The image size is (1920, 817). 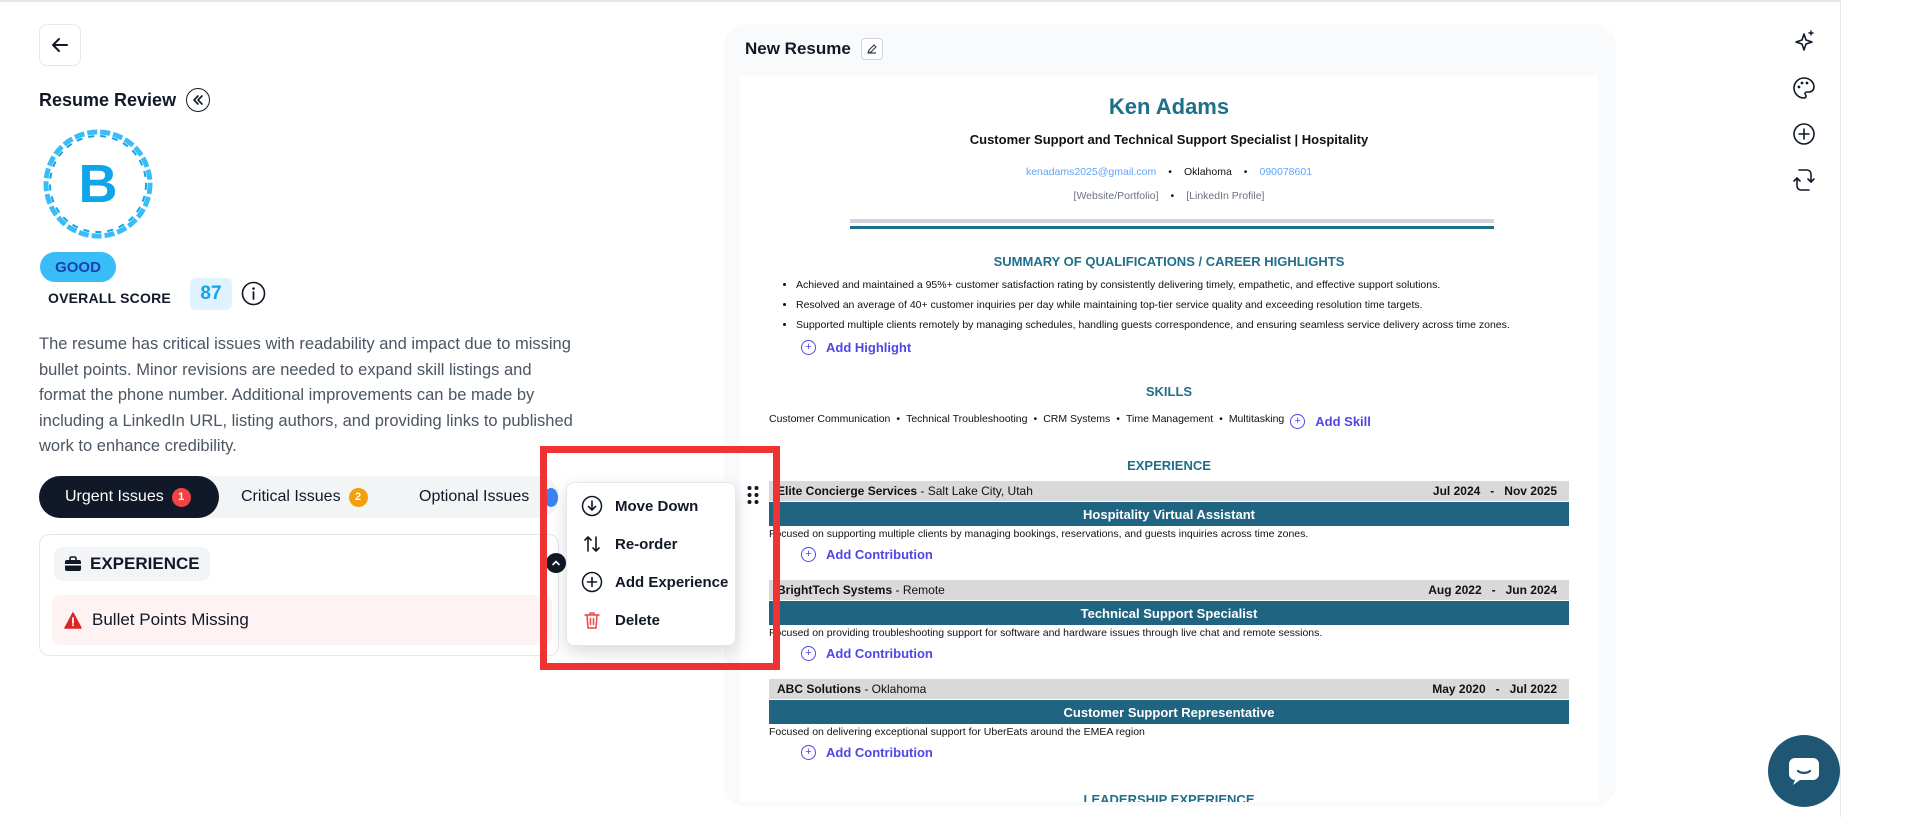 I want to click on resume-website: [Website/Portfolio], so click(x=1116, y=196).